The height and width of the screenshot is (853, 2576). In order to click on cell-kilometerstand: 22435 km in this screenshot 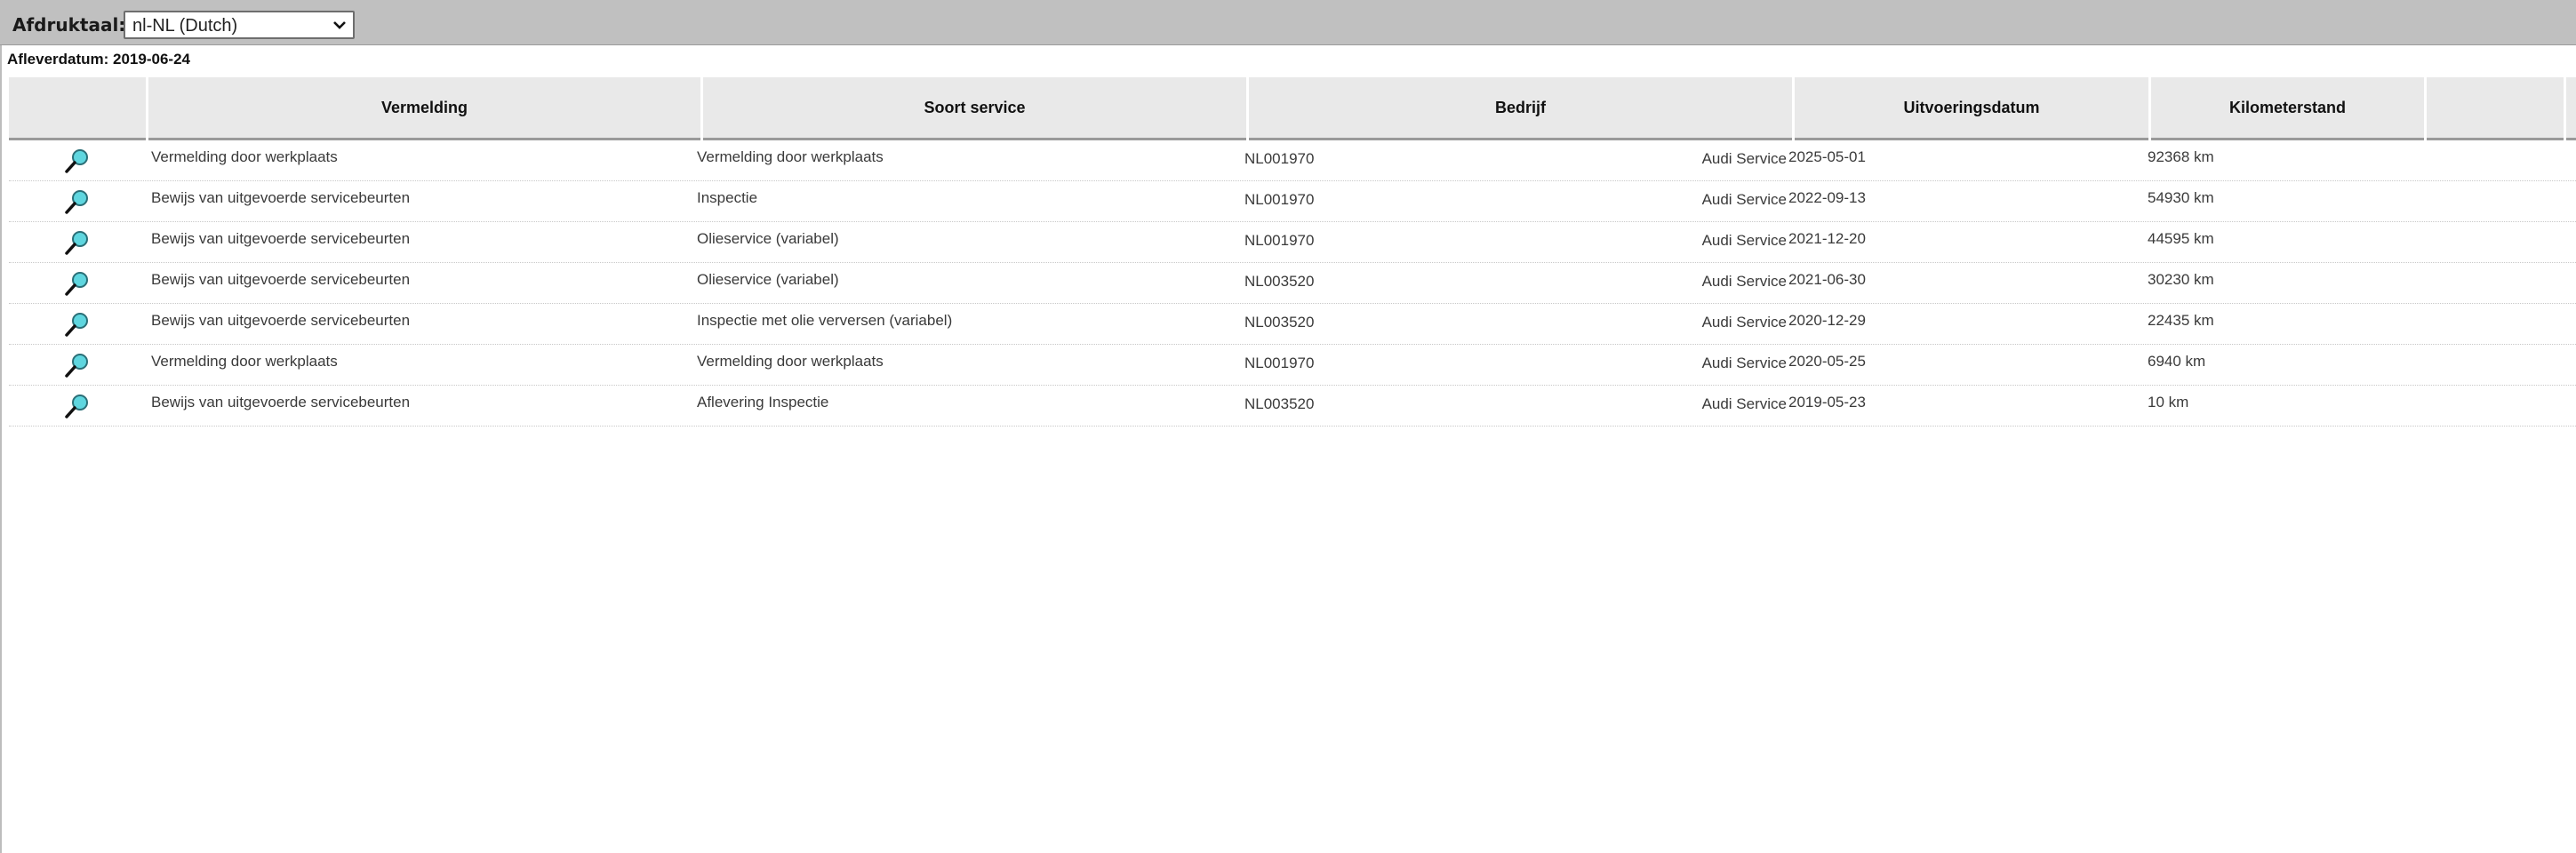, I will do `click(2181, 320)`.